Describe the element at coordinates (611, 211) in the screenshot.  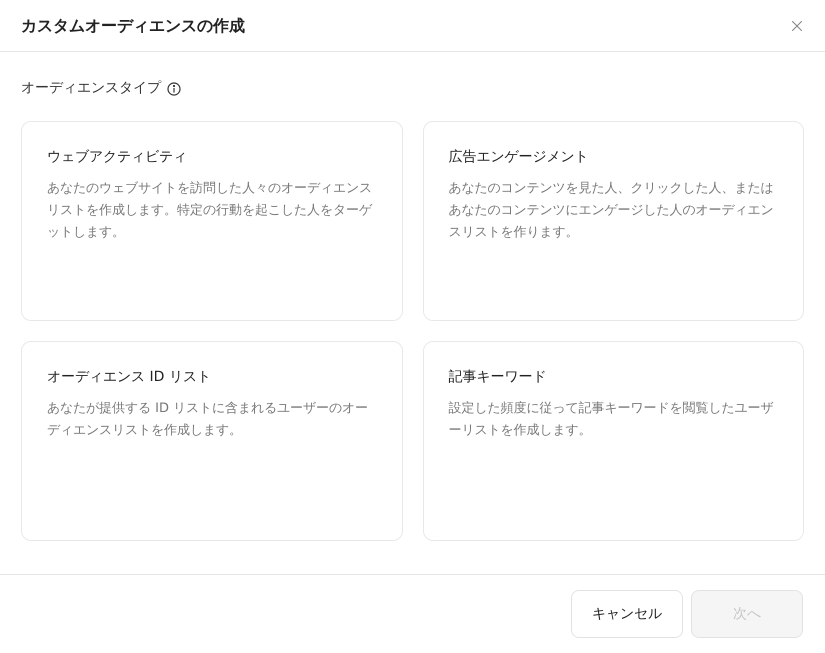
I see `option-description: あなたのコンテンツを見た人、クリックした人、またはあなたのコンテンツにエンゲージした人のオーディエンスリストを作ります。` at that location.